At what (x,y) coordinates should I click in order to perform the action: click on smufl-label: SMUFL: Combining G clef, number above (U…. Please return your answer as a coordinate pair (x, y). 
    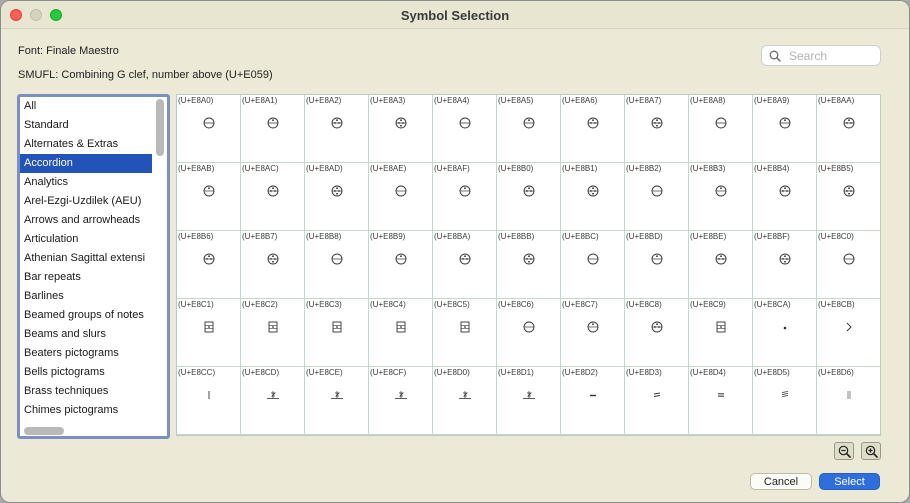
    Looking at the image, I should click on (145, 75).